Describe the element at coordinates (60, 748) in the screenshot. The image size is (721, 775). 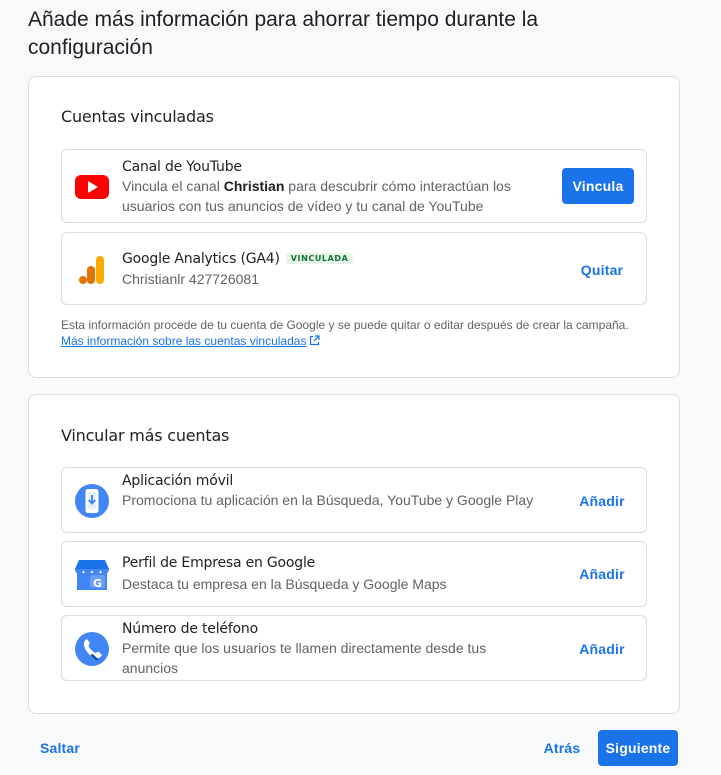
I see `skip-button: Saltar` at that location.